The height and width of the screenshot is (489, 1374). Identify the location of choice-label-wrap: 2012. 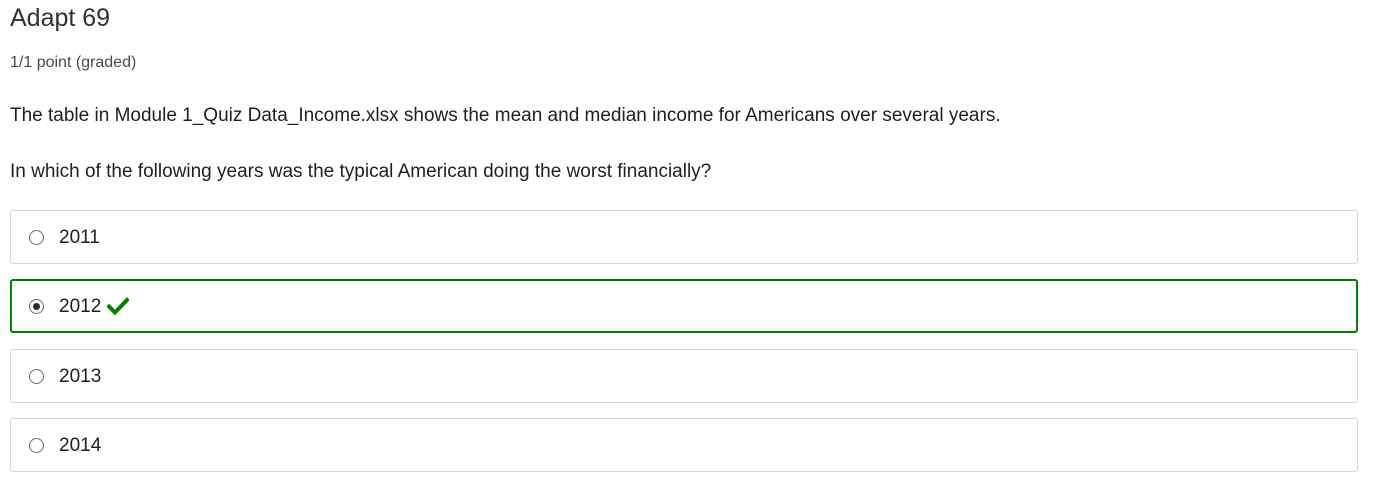
(95, 308).